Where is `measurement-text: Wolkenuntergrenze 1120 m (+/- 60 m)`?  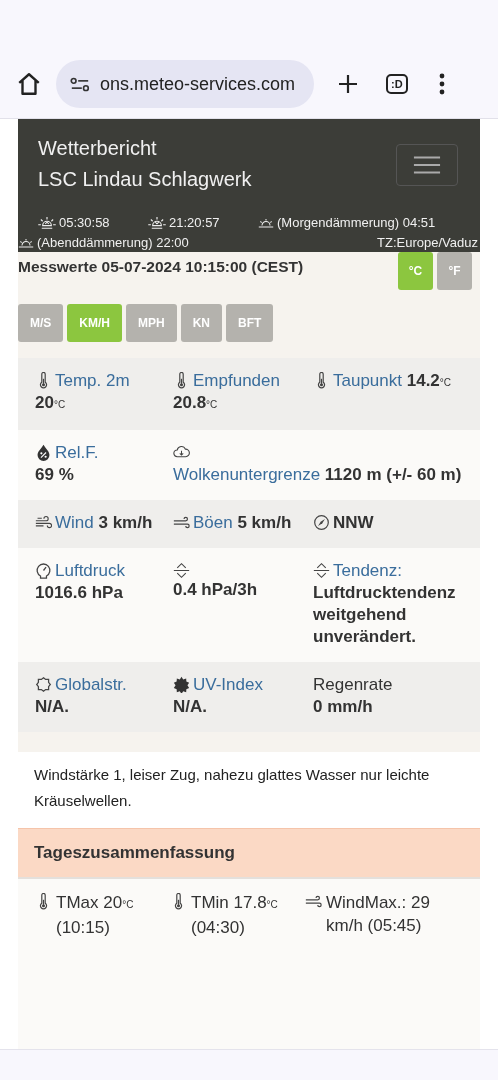 measurement-text: Wolkenuntergrenze 1120 m (+/- 60 m) is located at coordinates (317, 475).